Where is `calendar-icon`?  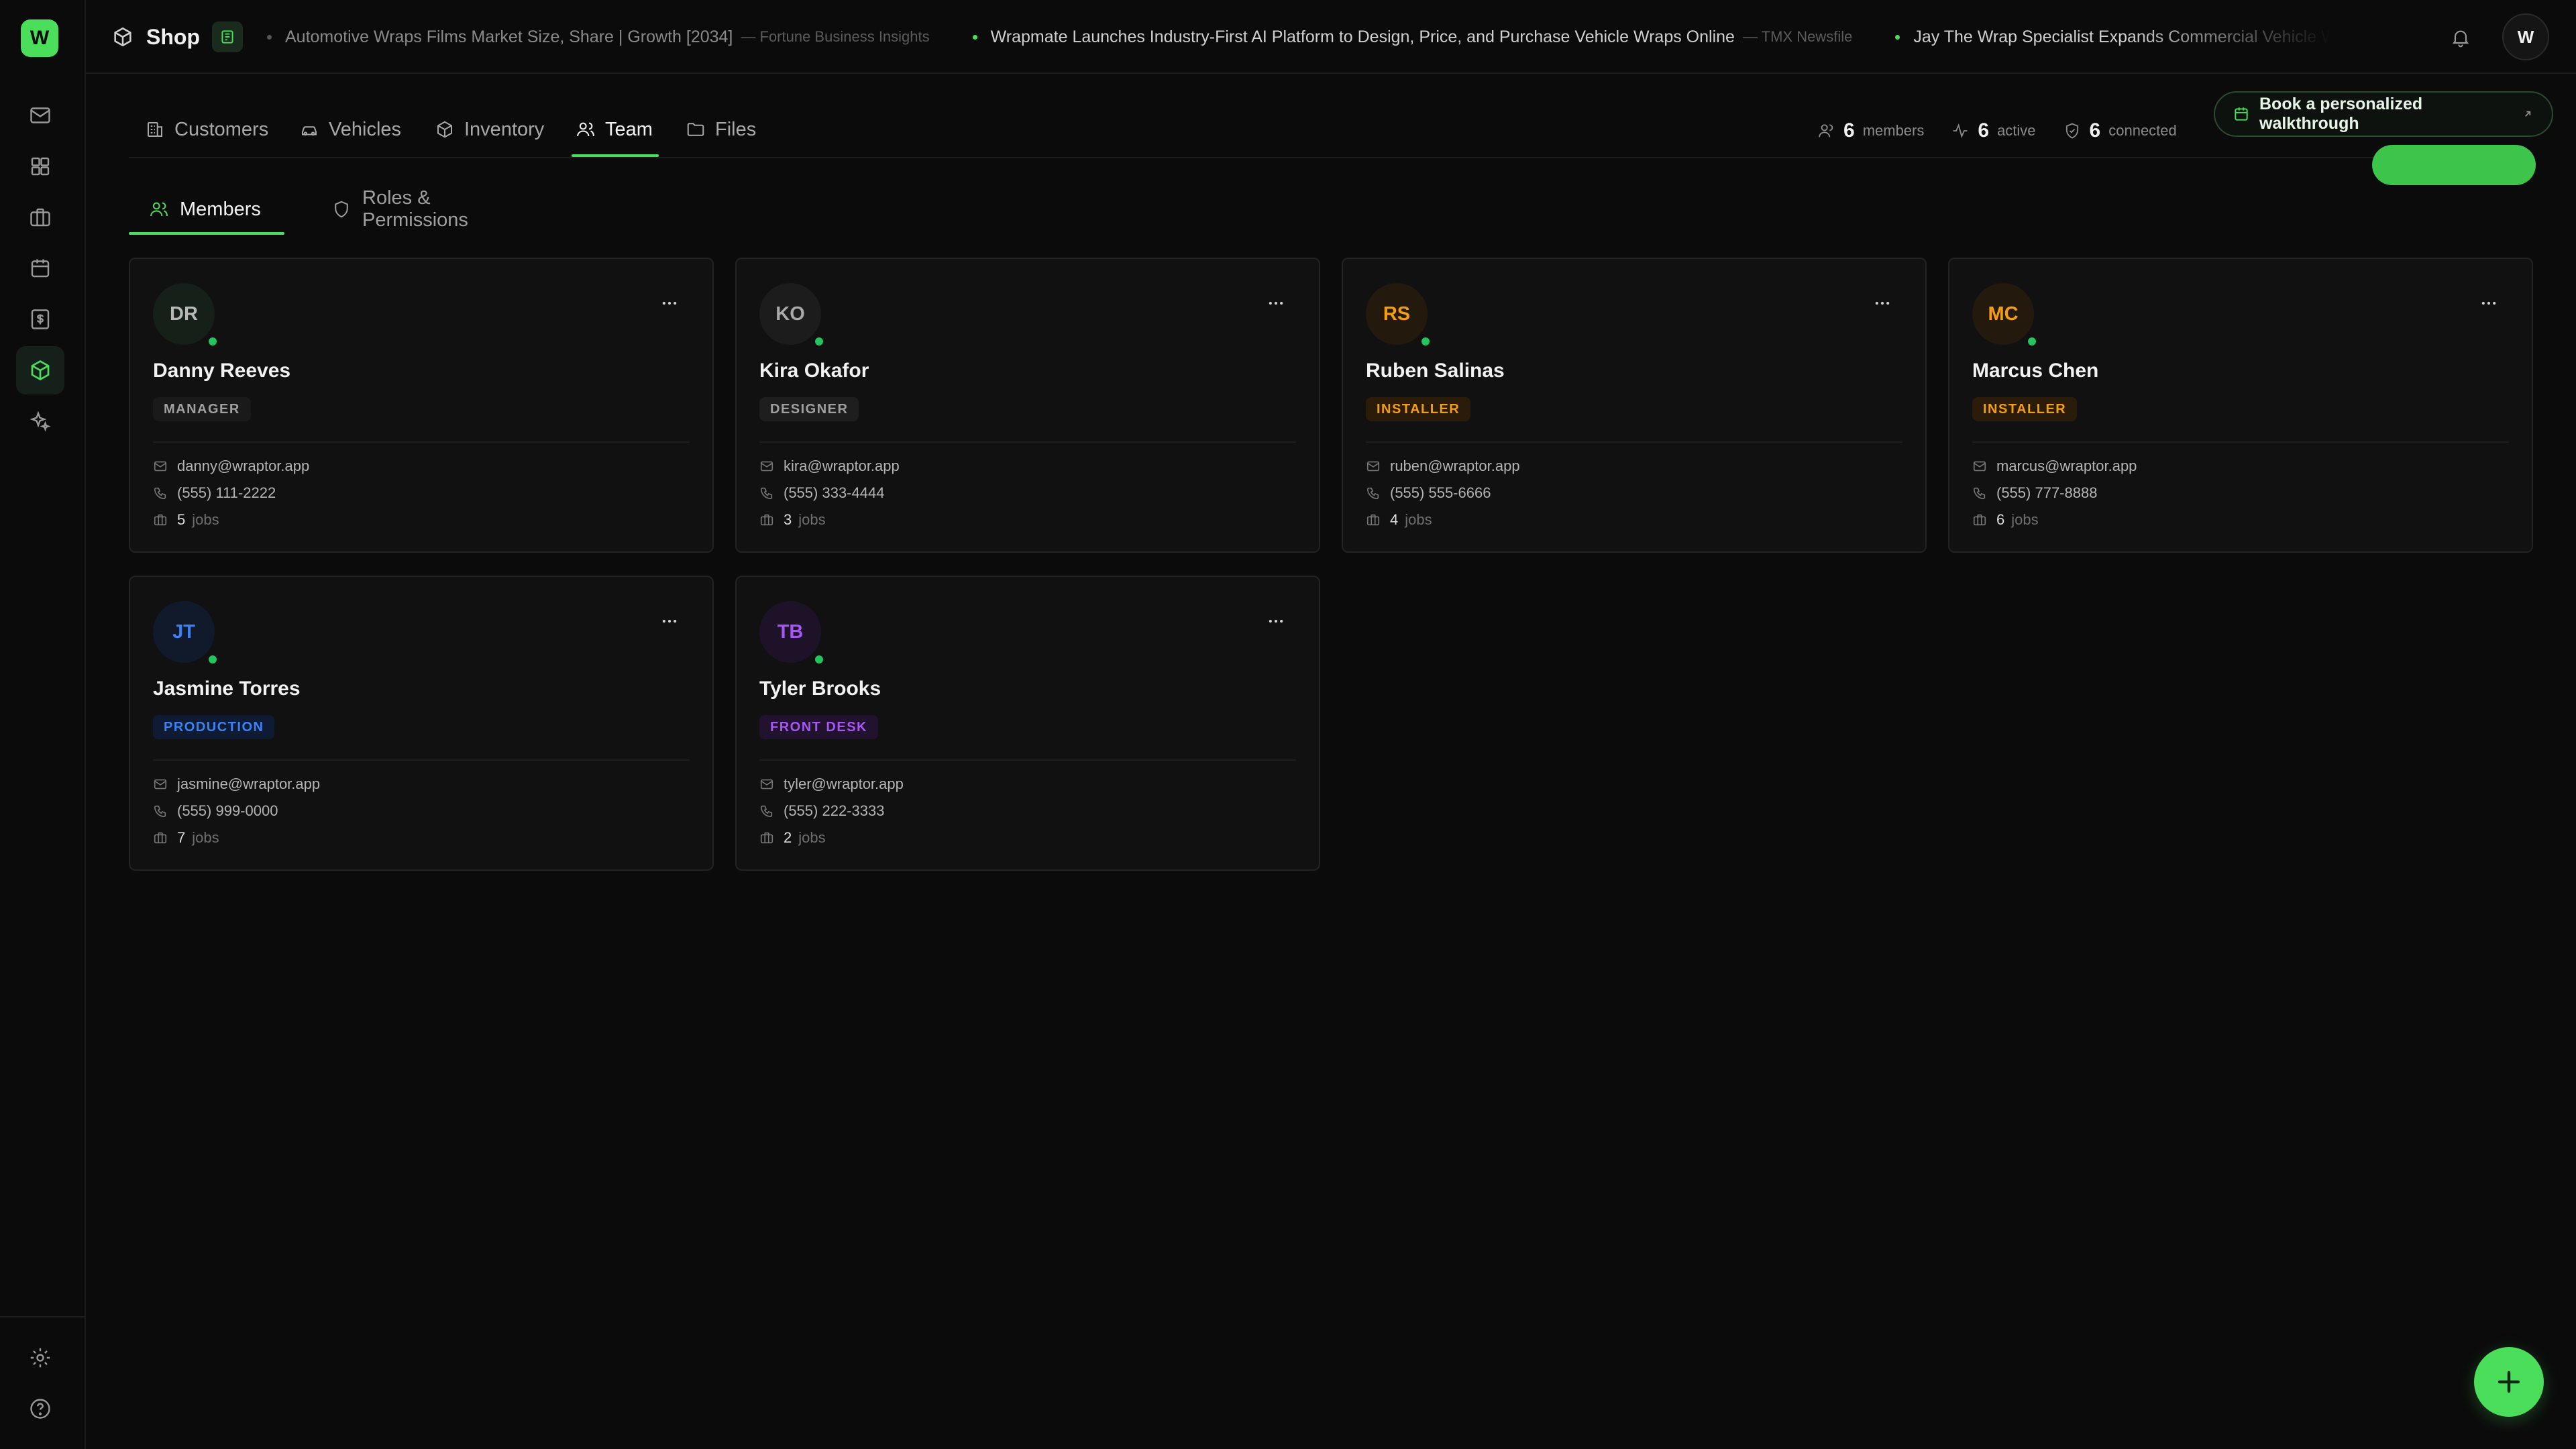
calendar-icon is located at coordinates (2241, 114).